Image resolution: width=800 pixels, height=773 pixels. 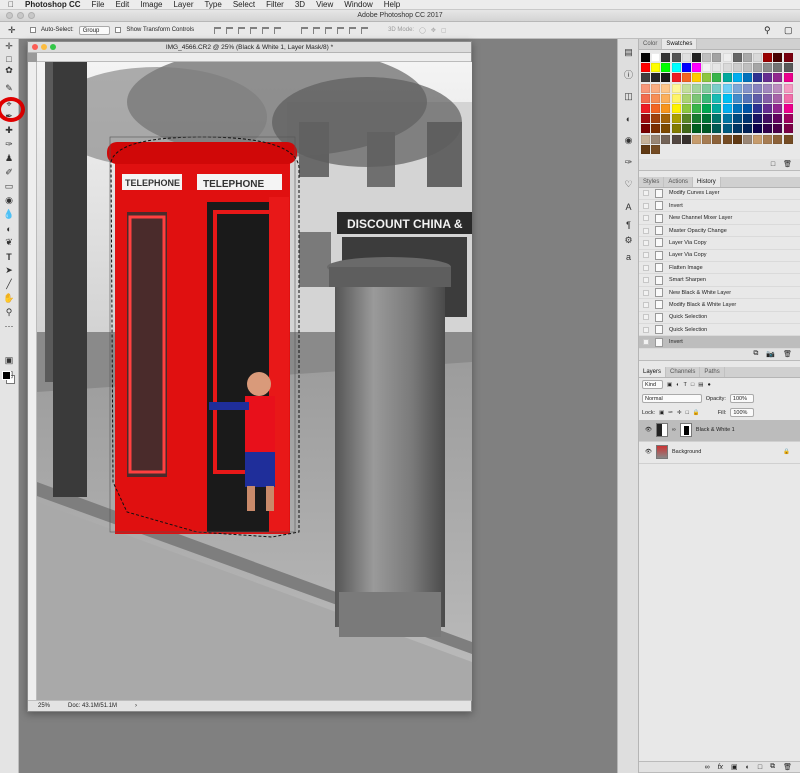 What do you see at coordinates (35, 47) in the screenshot?
I see `close-doc-button` at bounding box center [35, 47].